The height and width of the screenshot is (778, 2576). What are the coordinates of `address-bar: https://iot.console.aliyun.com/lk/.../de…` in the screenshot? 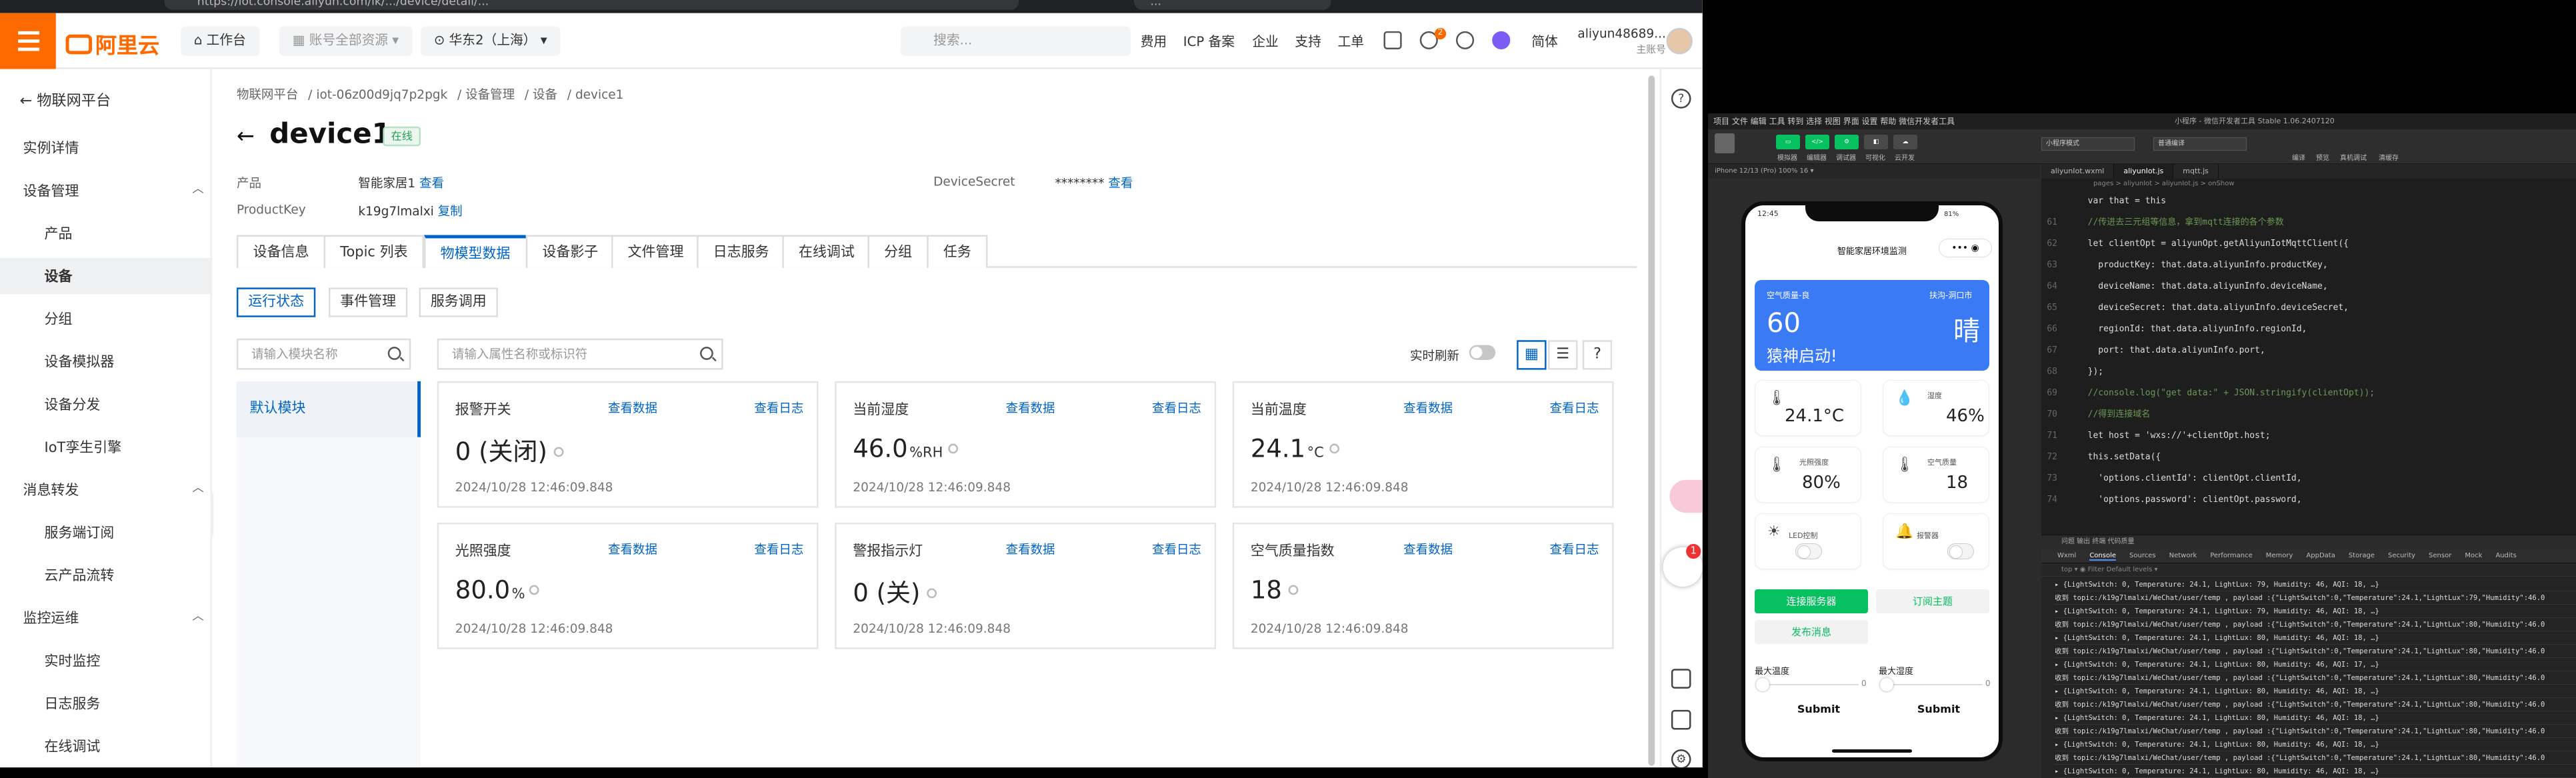 It's located at (591, 5).